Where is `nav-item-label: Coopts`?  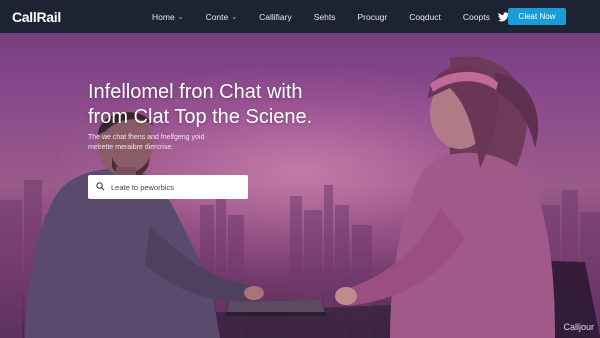
nav-item-label: Coopts is located at coordinates (476, 16).